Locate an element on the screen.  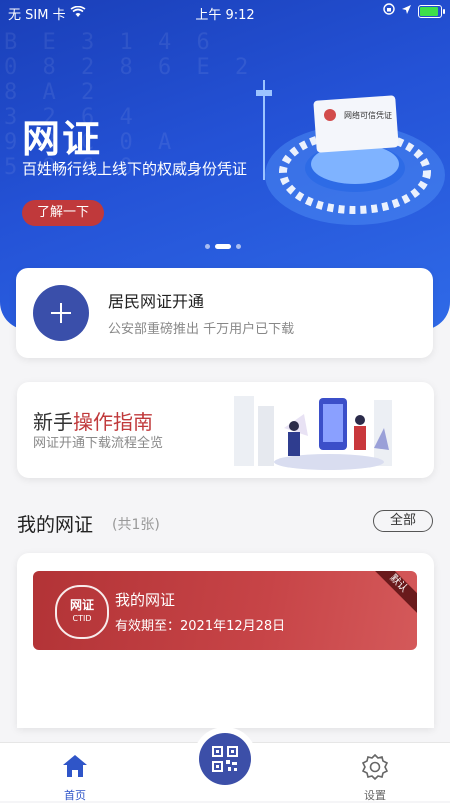
view-all-button: 全部 is located at coordinates (403, 521).